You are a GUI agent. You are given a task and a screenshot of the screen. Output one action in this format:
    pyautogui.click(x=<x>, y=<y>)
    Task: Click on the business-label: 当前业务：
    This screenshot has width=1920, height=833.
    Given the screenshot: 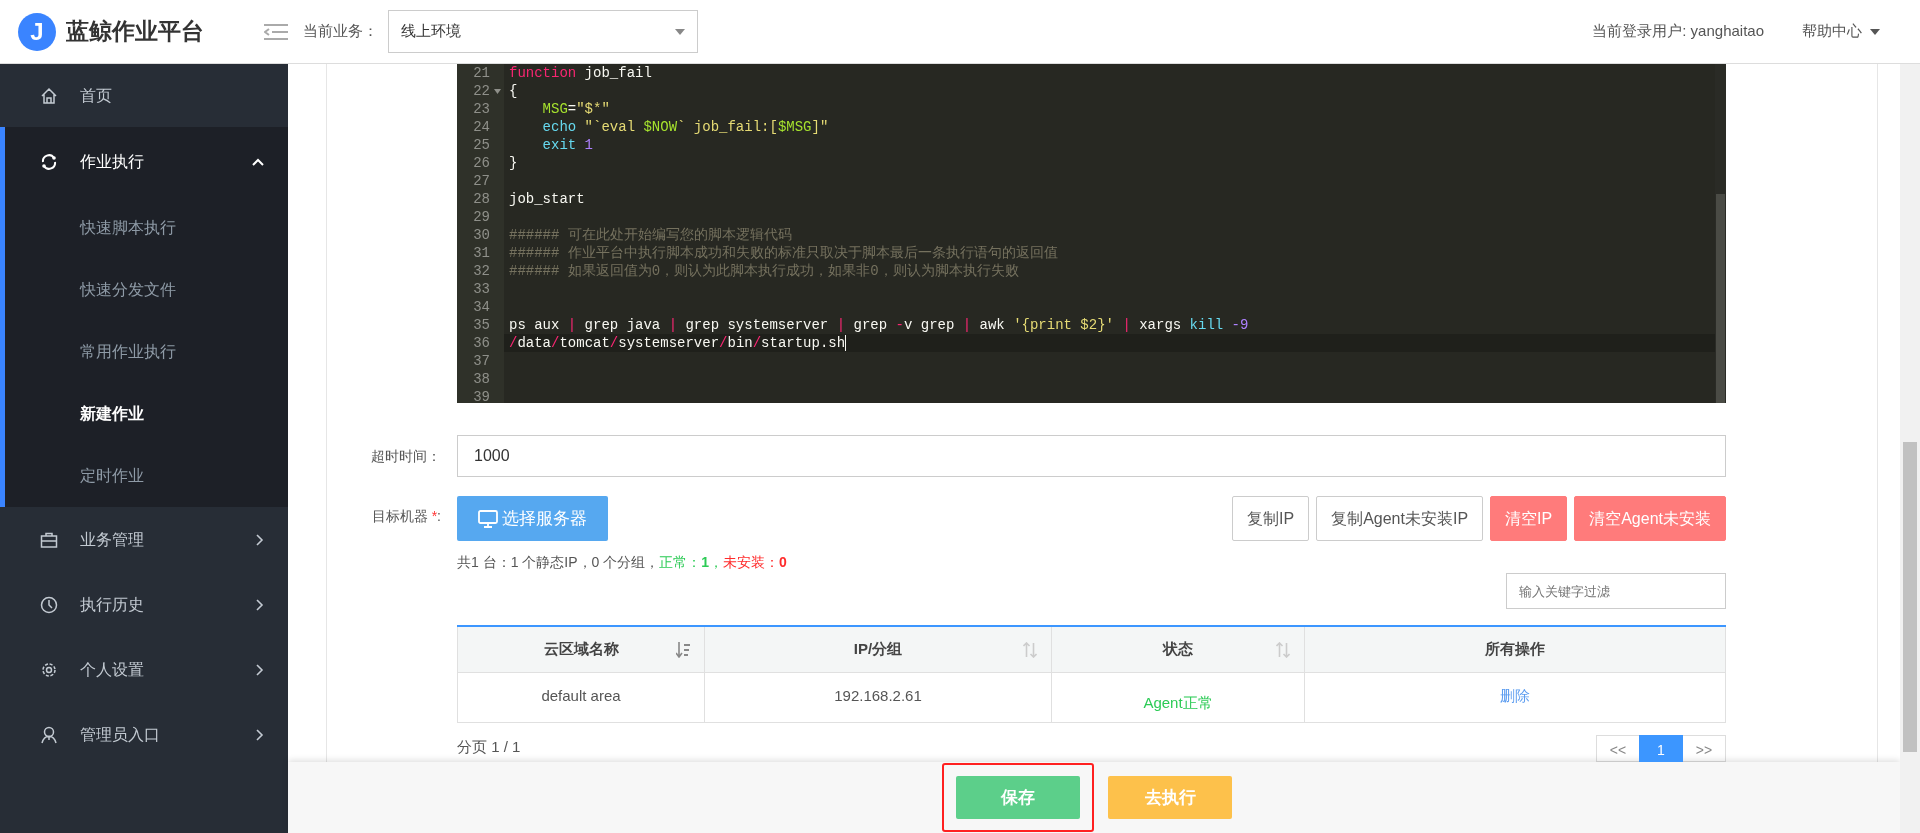 What is the action you would take?
    pyautogui.click(x=340, y=31)
    